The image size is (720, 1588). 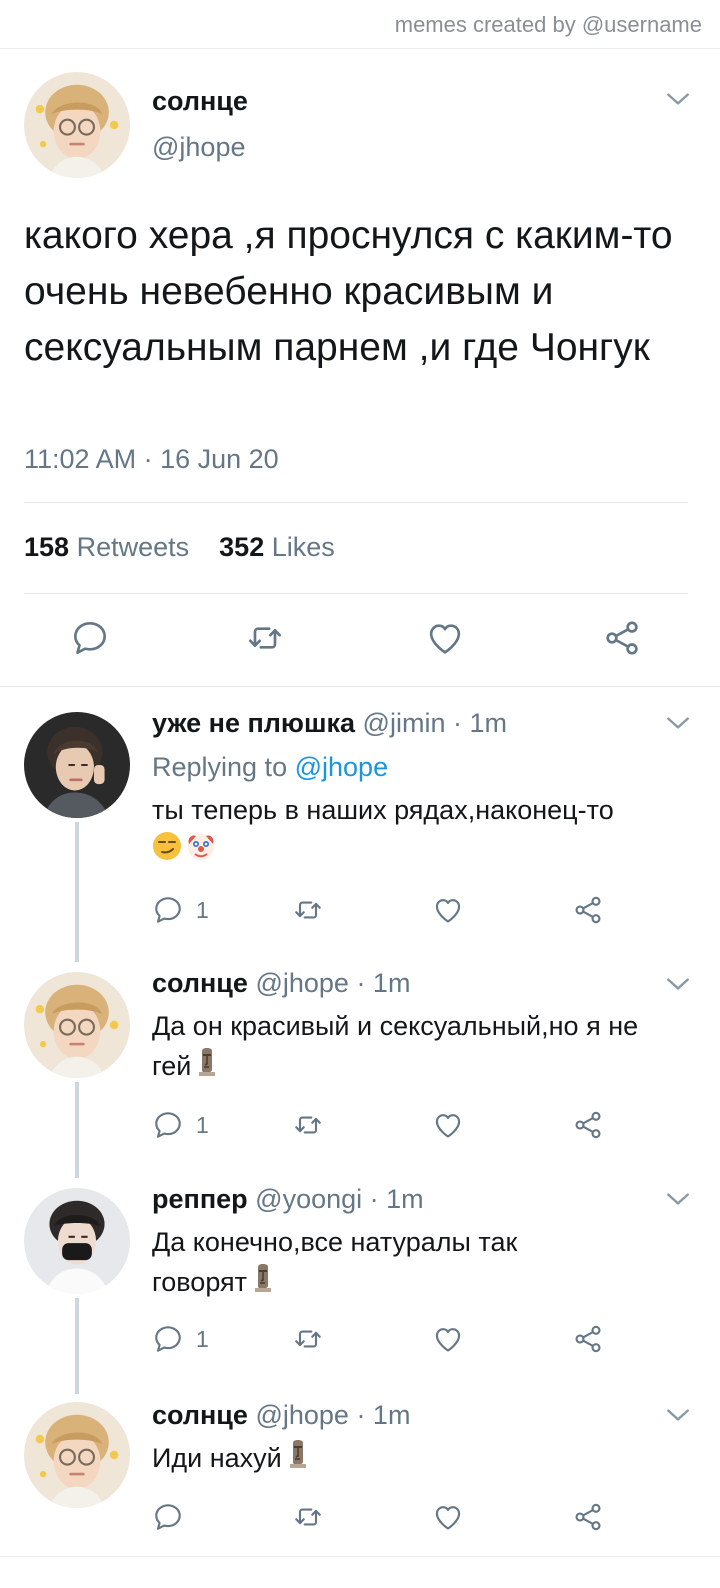 I want to click on reply-button, so click(x=174, y=1517).